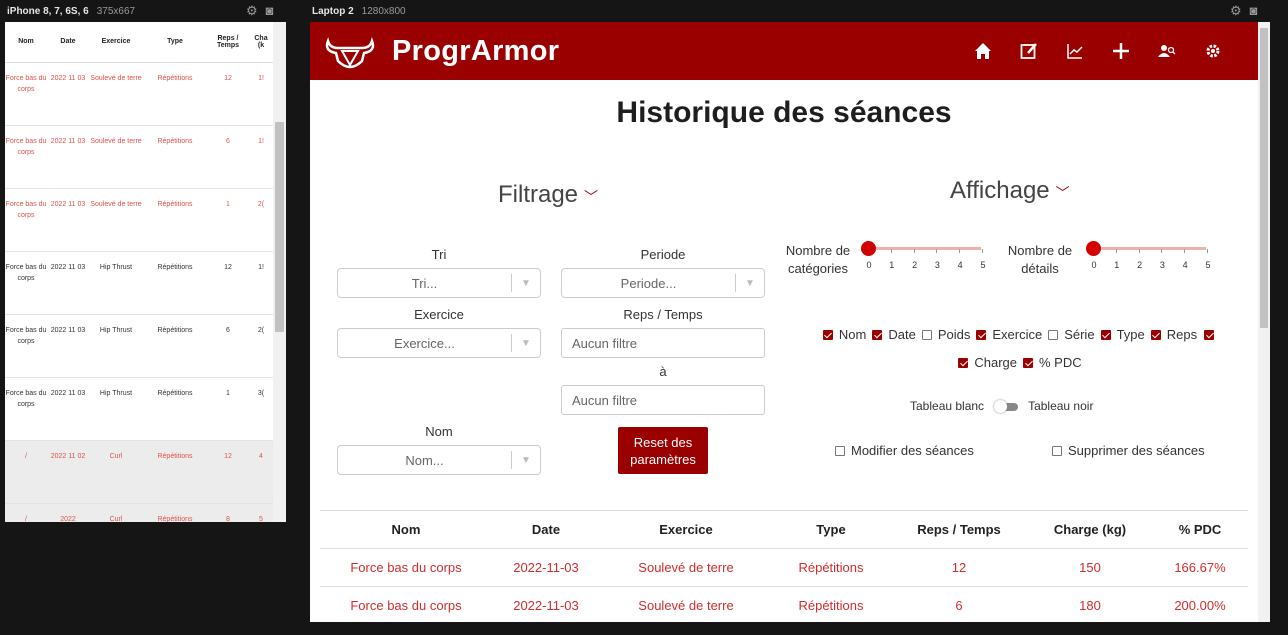 The height and width of the screenshot is (635, 1288). I want to click on gear-icon, so click(1213, 51).